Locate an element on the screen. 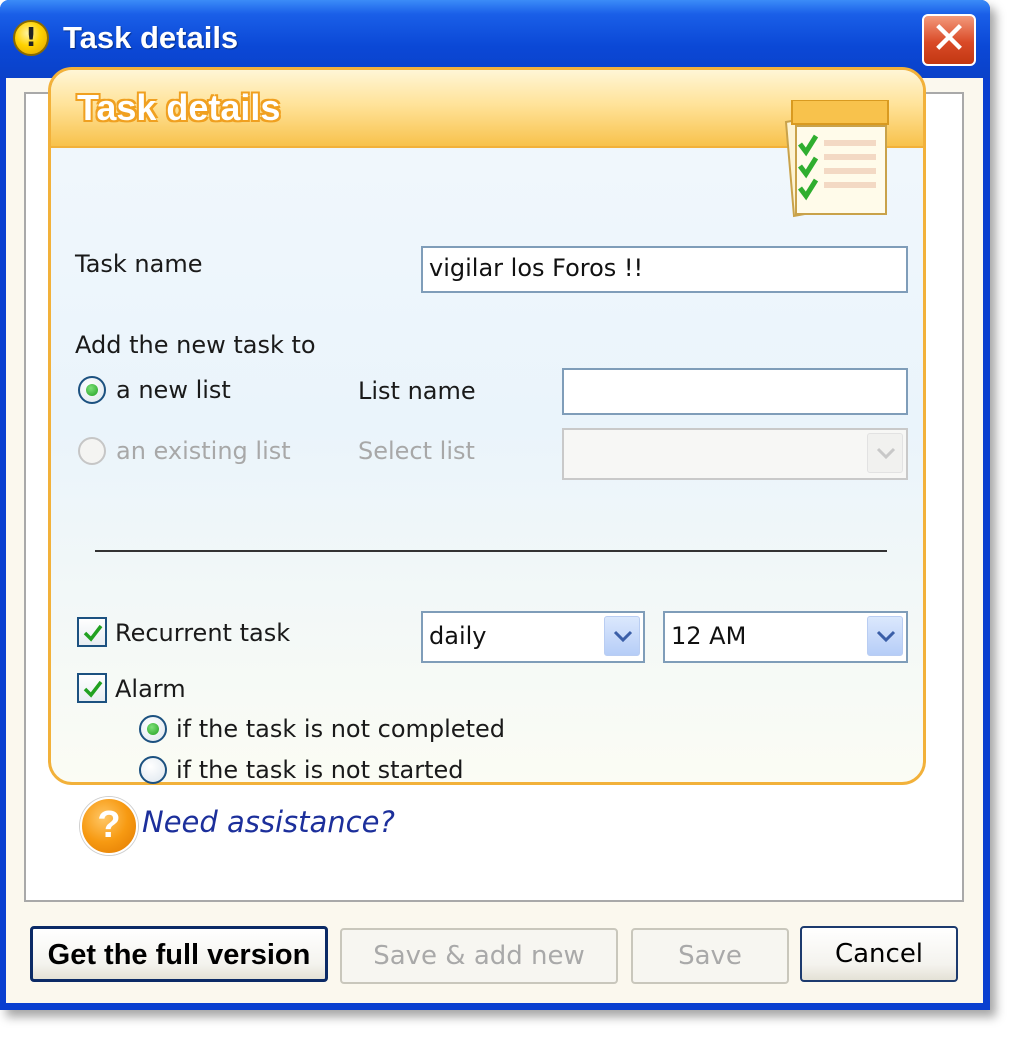 The width and height of the screenshot is (1020, 1038). task-name-label: Task name is located at coordinates (139, 264).